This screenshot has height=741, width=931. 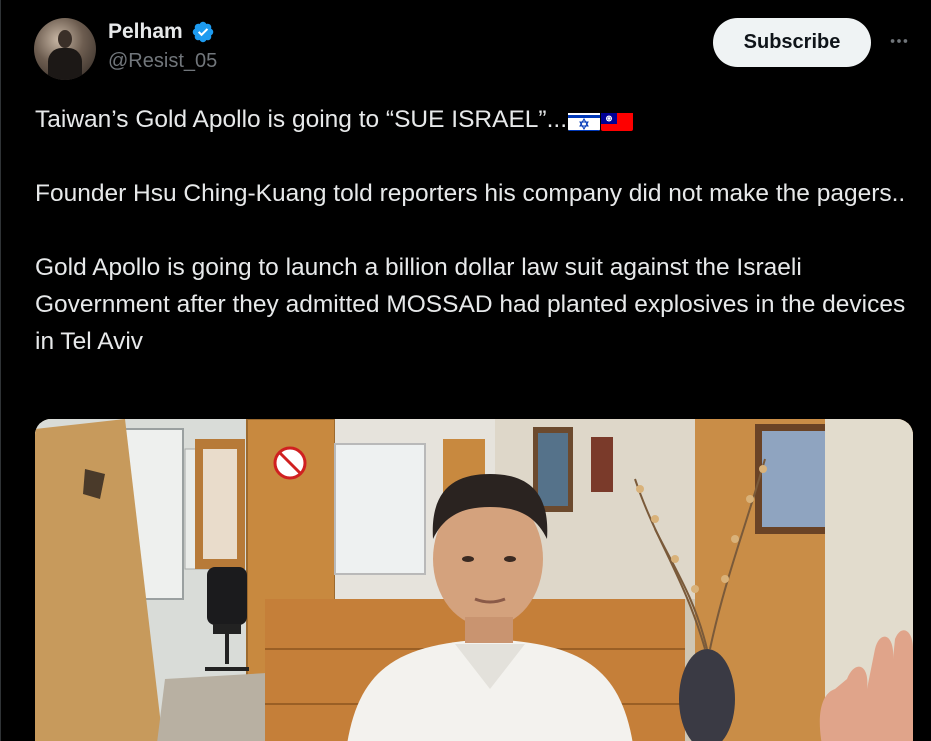 I want to click on avatar, so click(x=65, y=49).